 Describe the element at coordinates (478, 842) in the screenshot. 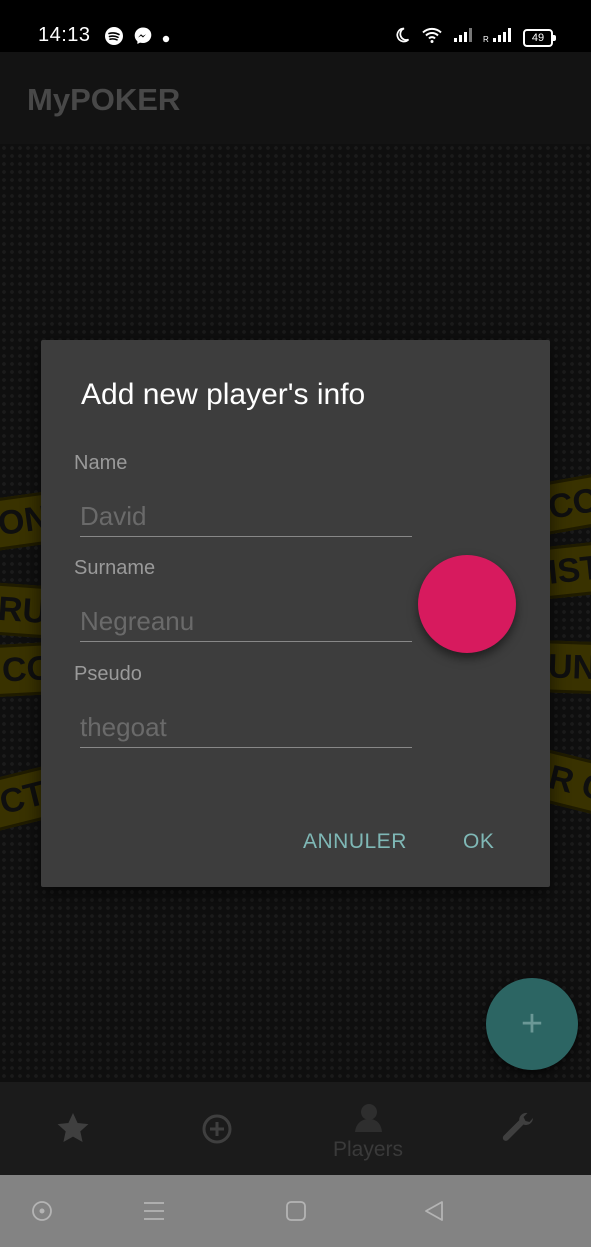

I see `ok-button: OK` at that location.